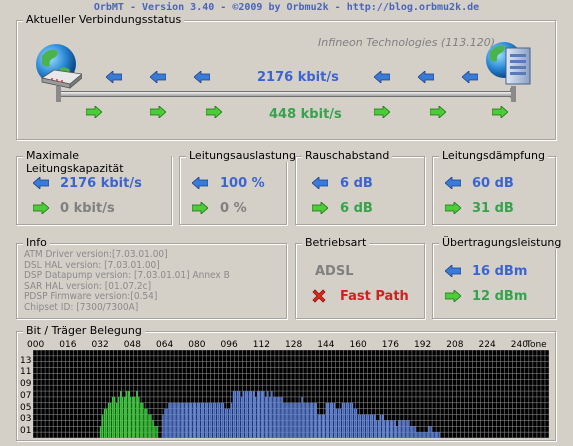 This screenshot has width=573, height=446. What do you see at coordinates (500, 296) in the screenshot?
I see `power-up: 12 dBm` at bounding box center [500, 296].